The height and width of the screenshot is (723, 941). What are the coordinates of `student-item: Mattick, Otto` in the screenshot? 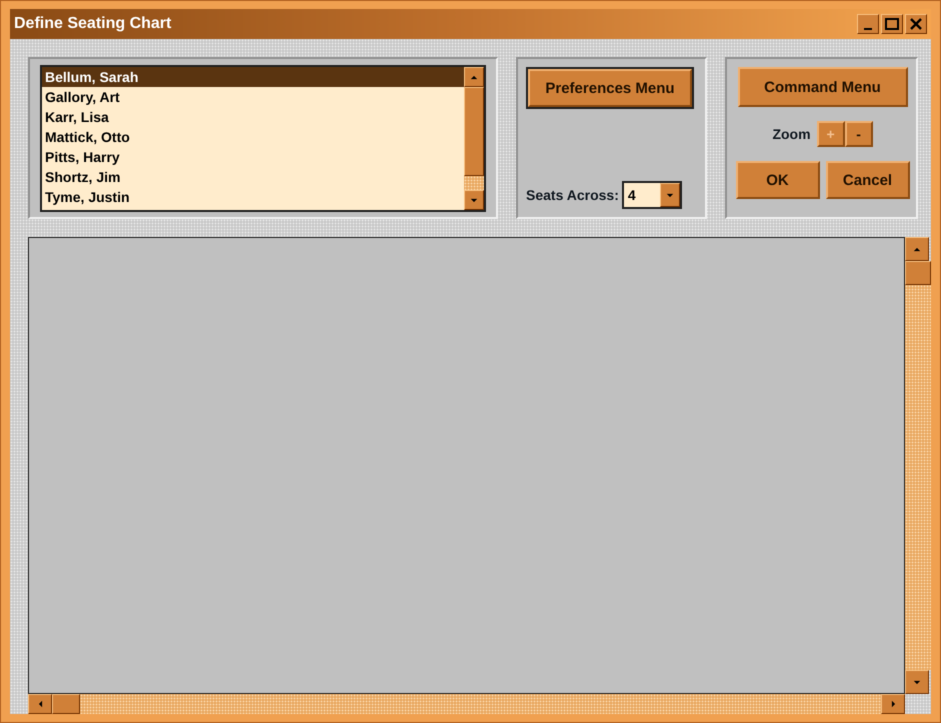 It's located at (253, 137).